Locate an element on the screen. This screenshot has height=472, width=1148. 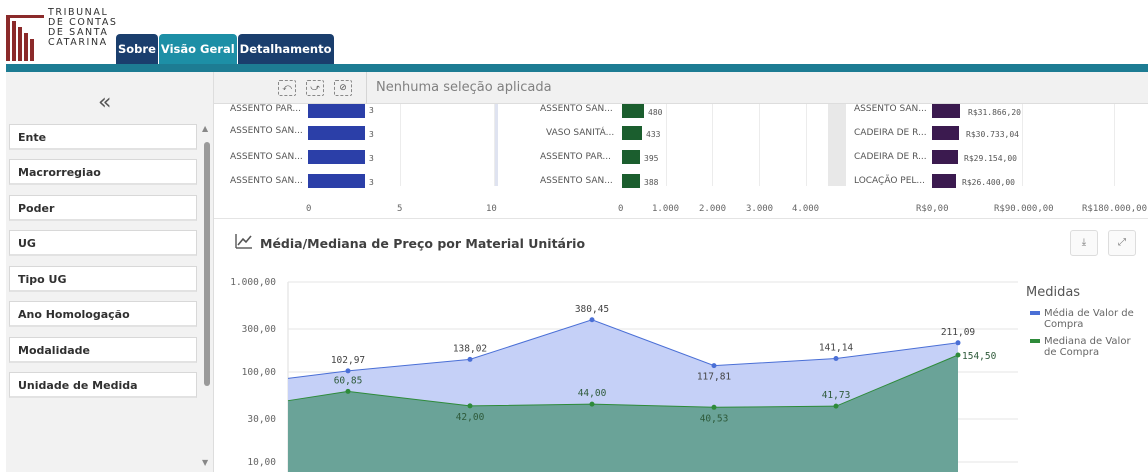
selection-toolbar: ⤺ ⤻ ⊘ Nenhuma seleção aplicada is located at coordinates (681, 88).